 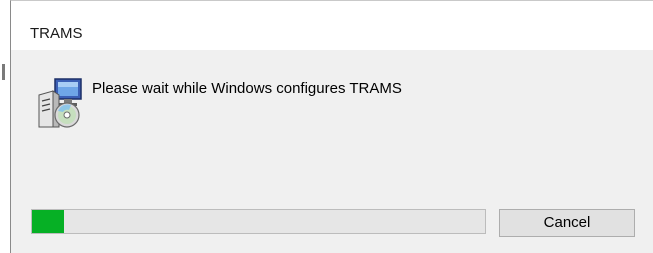 I want to click on installer-computer-disc-icon, so click(x=60, y=103).